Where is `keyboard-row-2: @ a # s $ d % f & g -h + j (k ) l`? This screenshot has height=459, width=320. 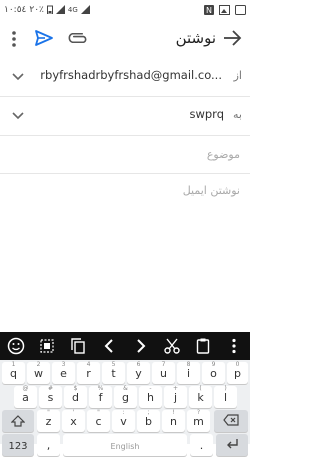
keyboard-row-2: @ a # s $ d % f & g -h + j (k ) l is located at coordinates (125, 397).